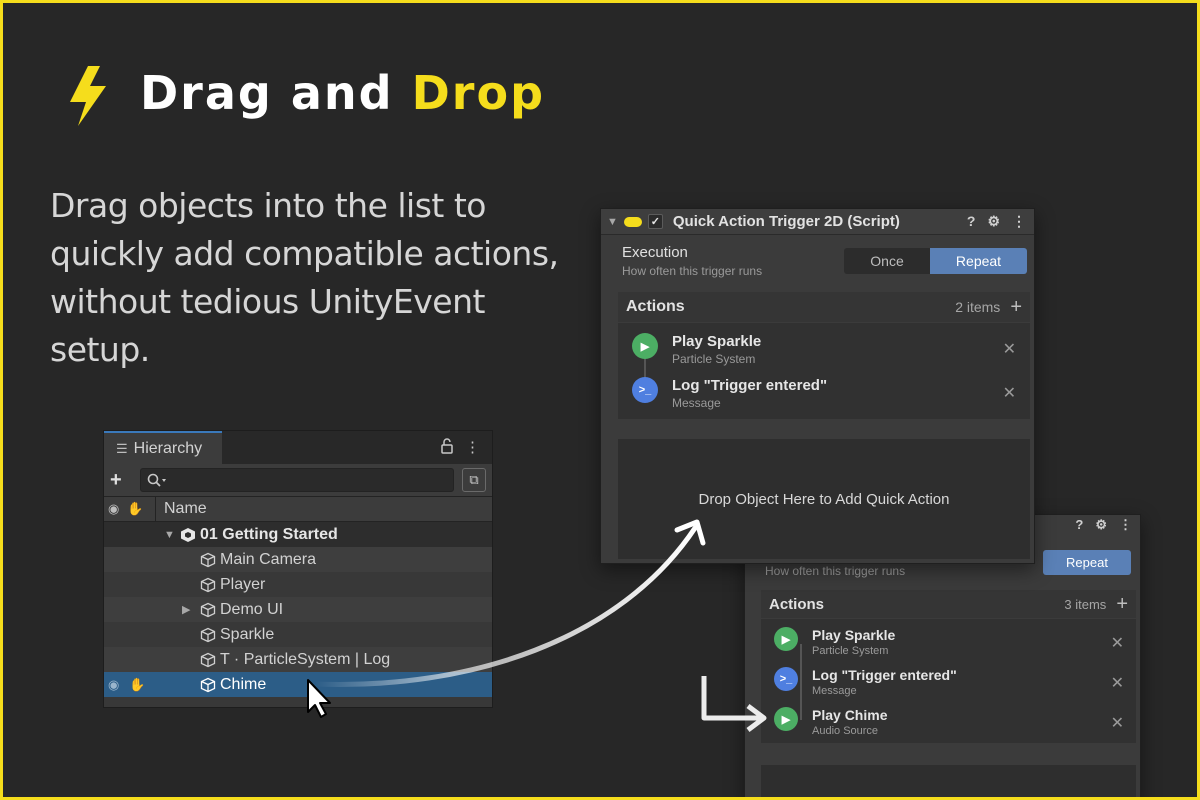 The image size is (1200, 800). I want to click on list-icon: ☰, so click(122, 448).